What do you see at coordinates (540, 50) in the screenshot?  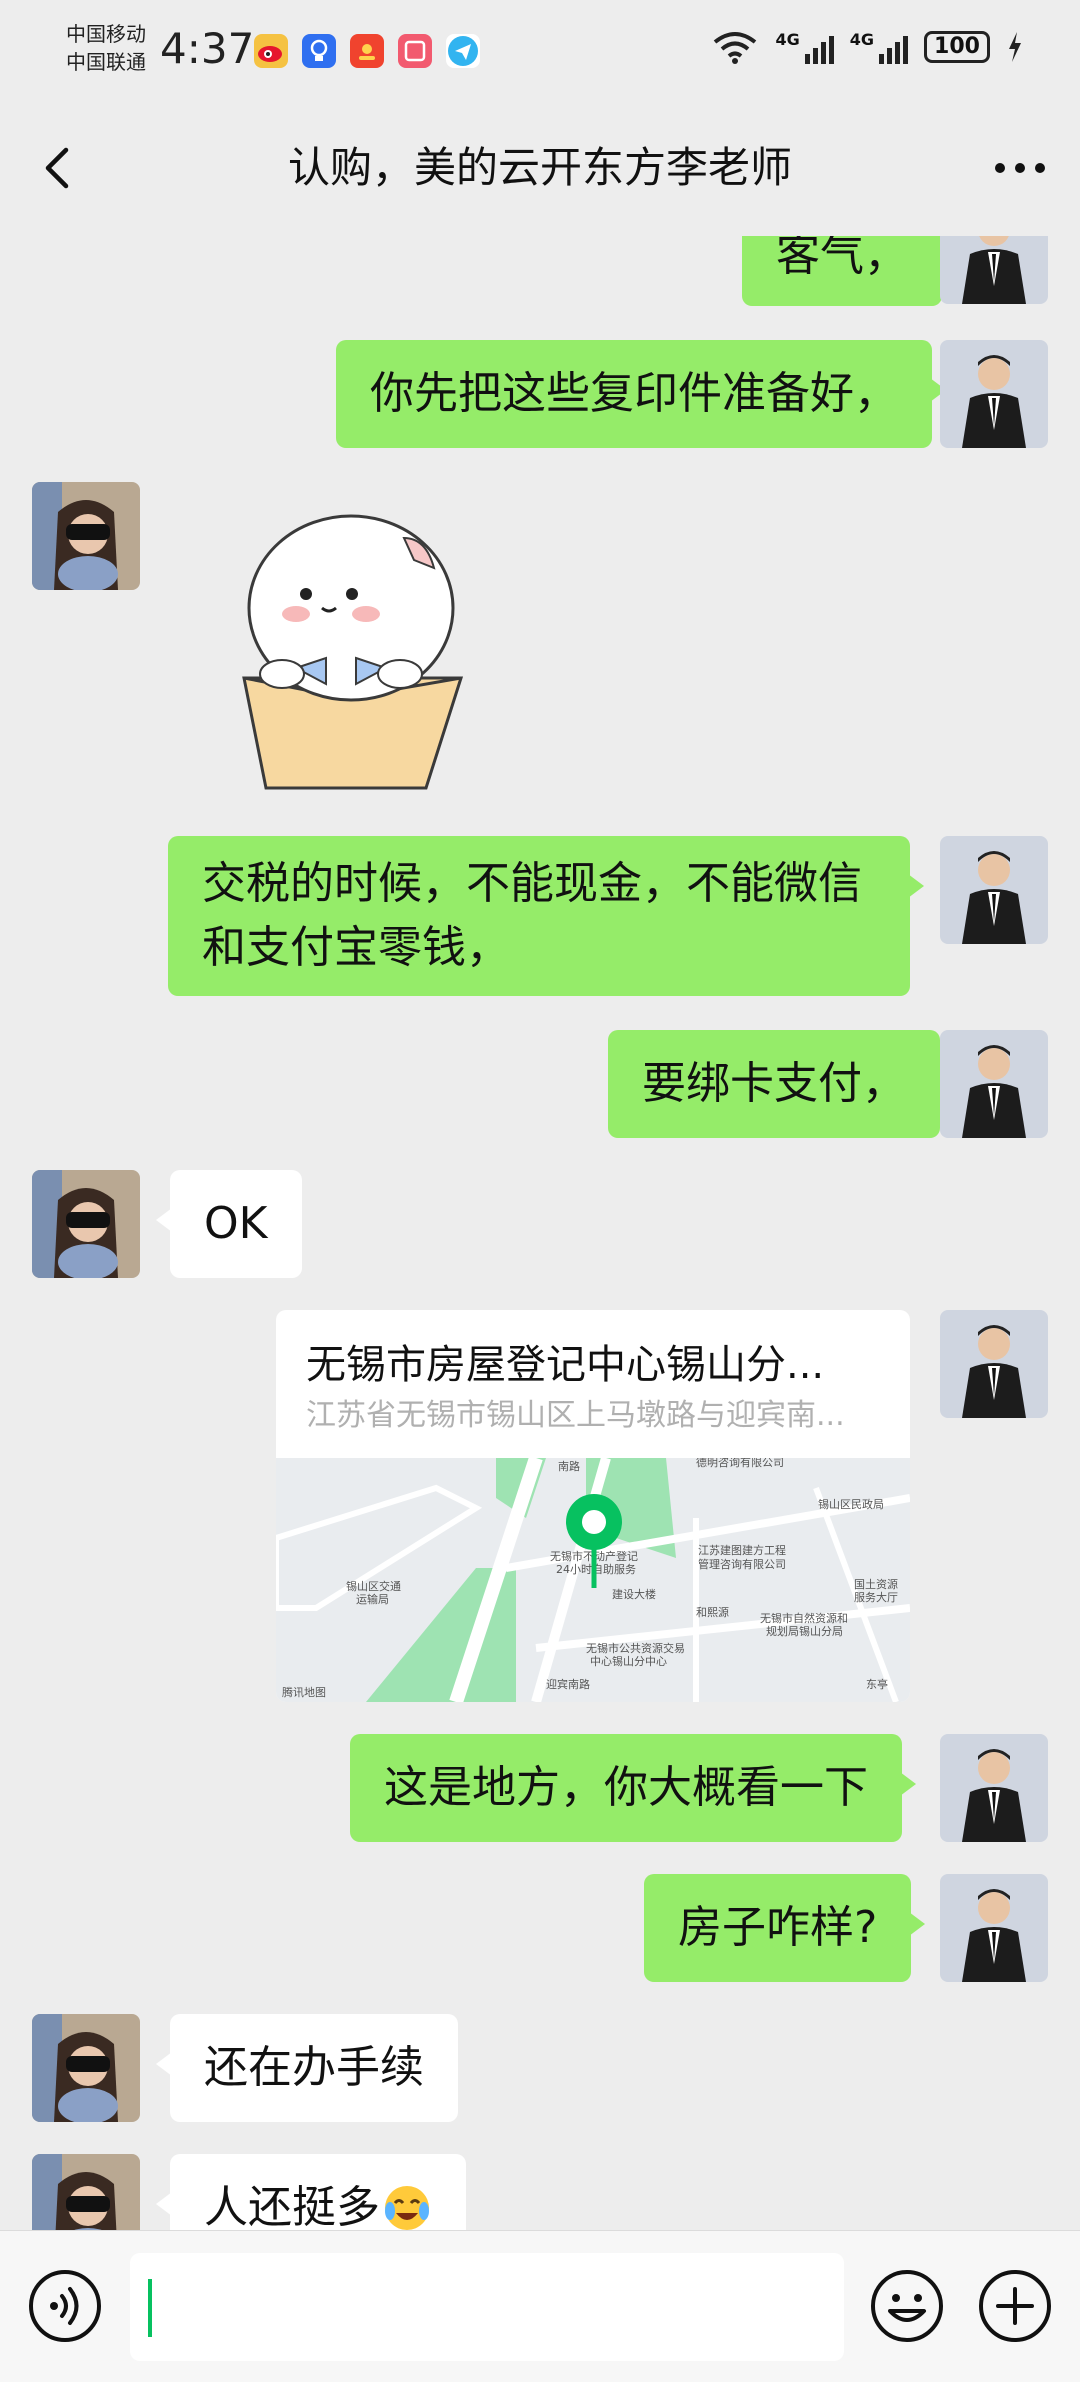 I see `status-bar: 中国移动 中国联通 4:37 4G 4G 100` at bounding box center [540, 50].